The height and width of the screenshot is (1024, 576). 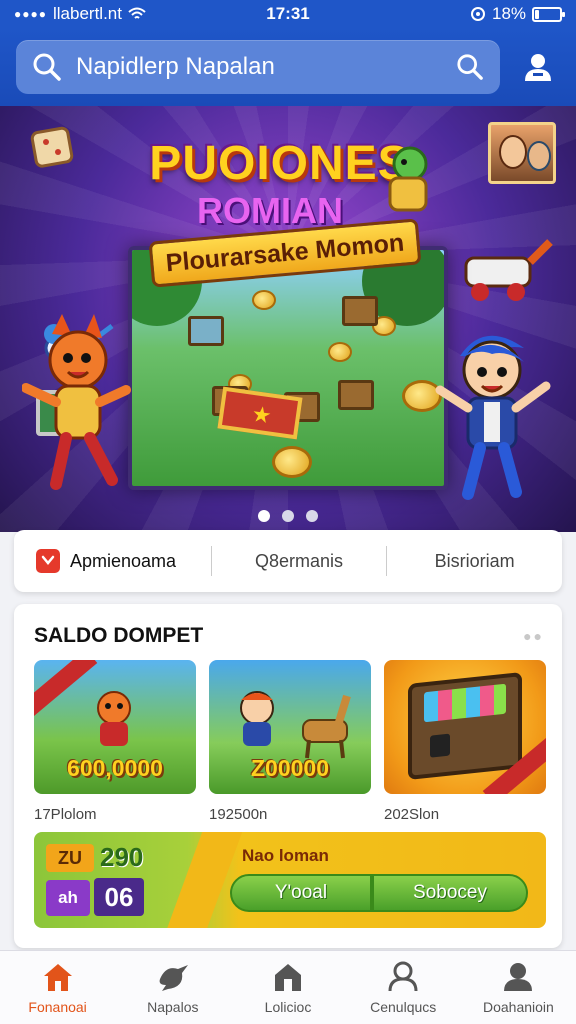 I want to click on wallet-card: Z00000 192500n, so click(x=290, y=741).